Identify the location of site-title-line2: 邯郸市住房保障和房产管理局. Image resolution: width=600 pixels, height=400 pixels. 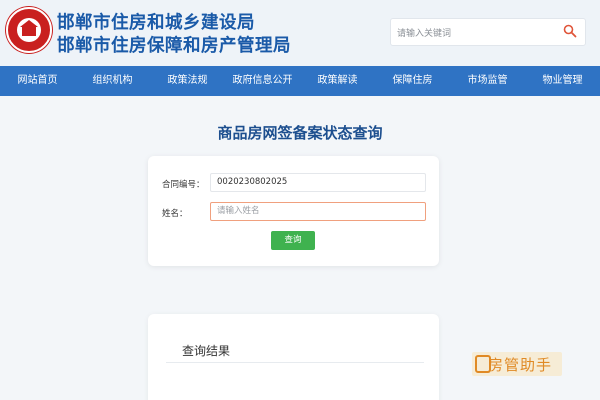
(174, 46).